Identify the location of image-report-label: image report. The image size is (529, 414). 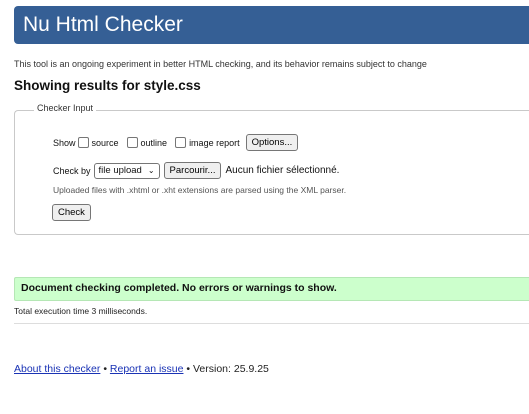
(214, 143).